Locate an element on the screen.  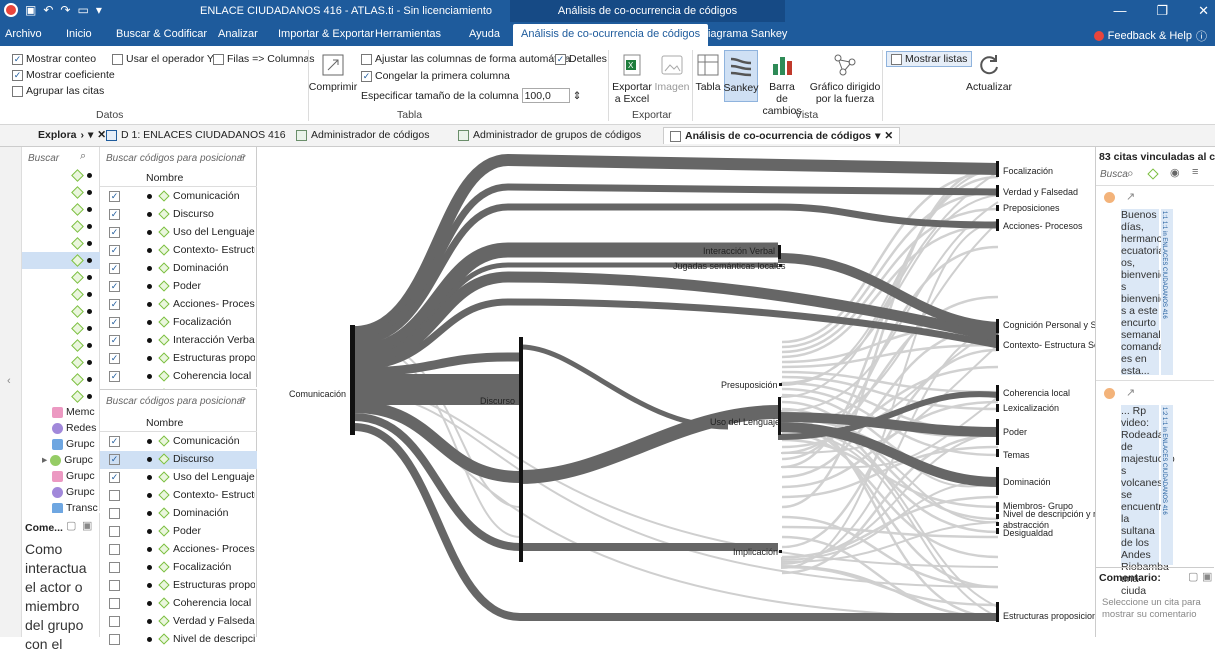
code-list-row: ✓ Uso del Lenguaje is located at coordinates (178, 478).